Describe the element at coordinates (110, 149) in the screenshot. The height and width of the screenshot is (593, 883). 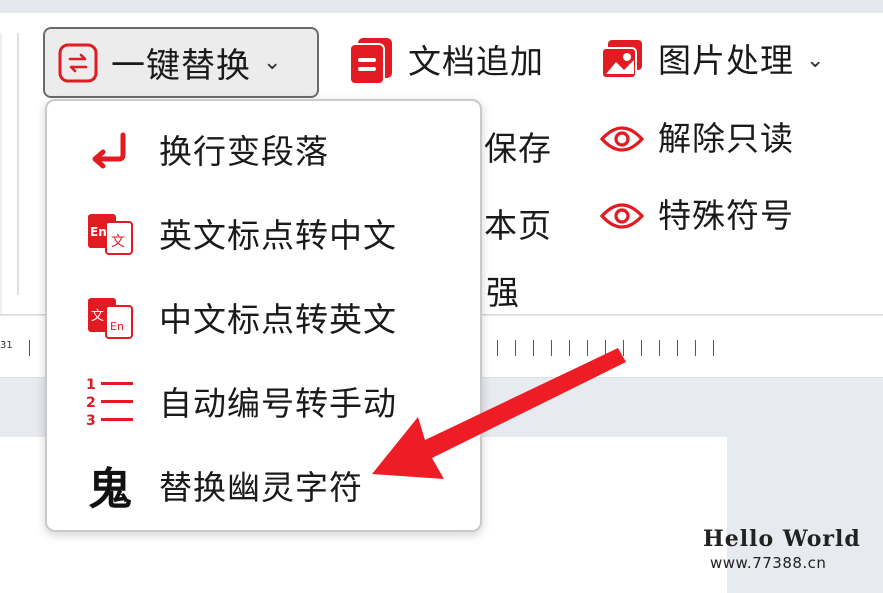
I see `line-break-icon` at that location.